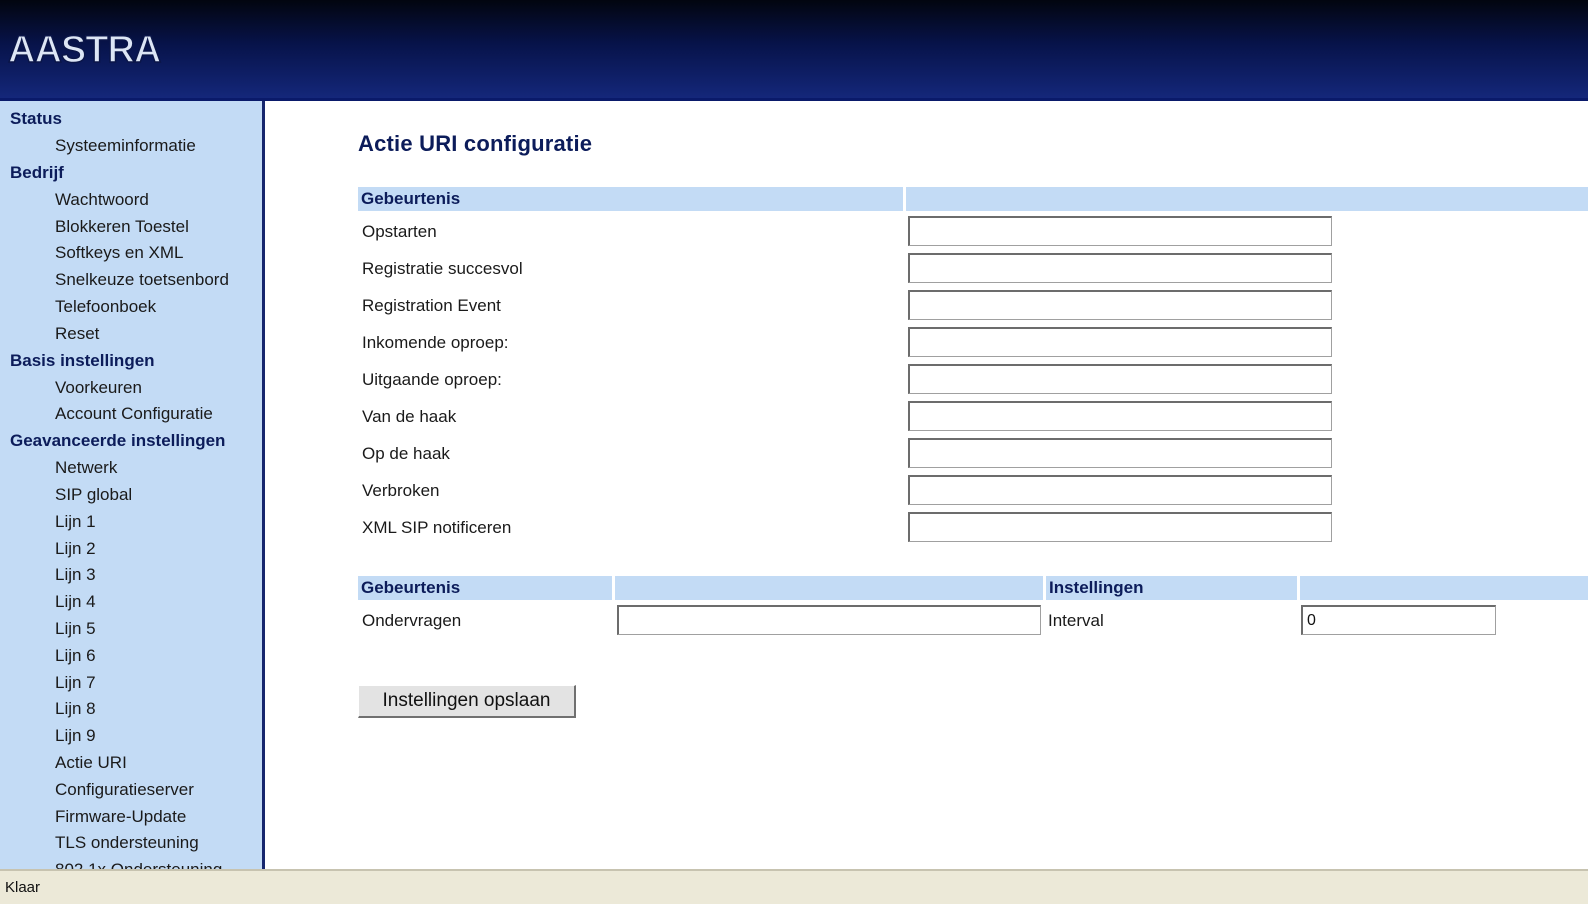 The height and width of the screenshot is (904, 1588). Describe the element at coordinates (125, 146) in the screenshot. I see `sidebar-item: Systeeminformatie` at that location.